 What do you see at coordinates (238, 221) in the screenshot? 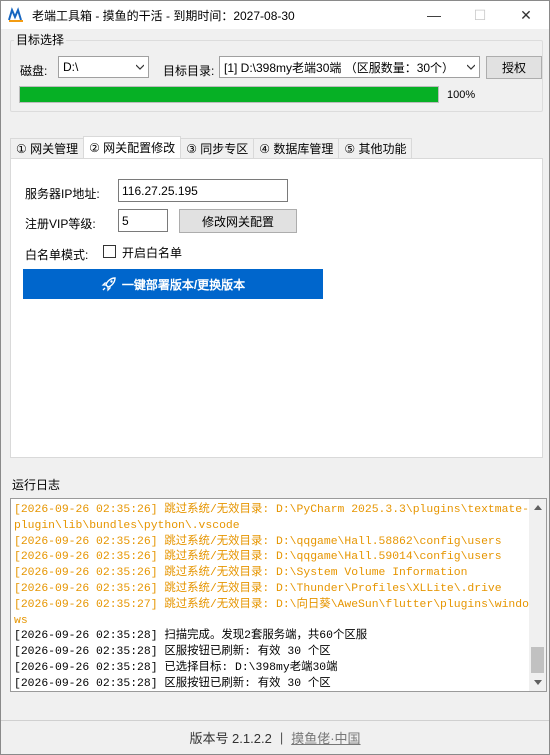
I see `modify-gateway-button: 修改网关配置` at bounding box center [238, 221].